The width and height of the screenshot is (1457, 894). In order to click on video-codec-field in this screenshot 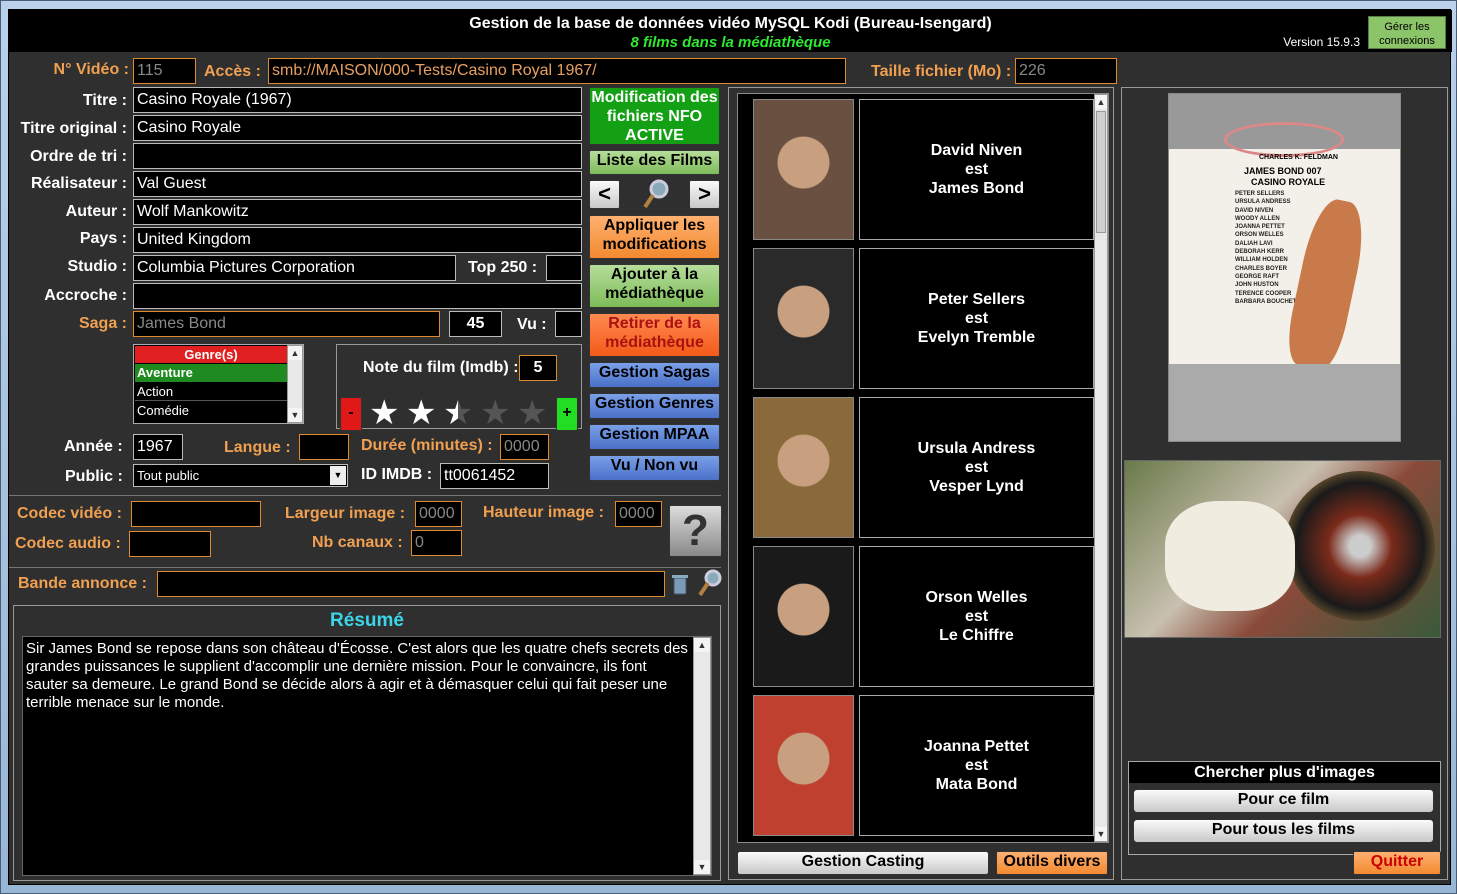, I will do `click(196, 514)`.